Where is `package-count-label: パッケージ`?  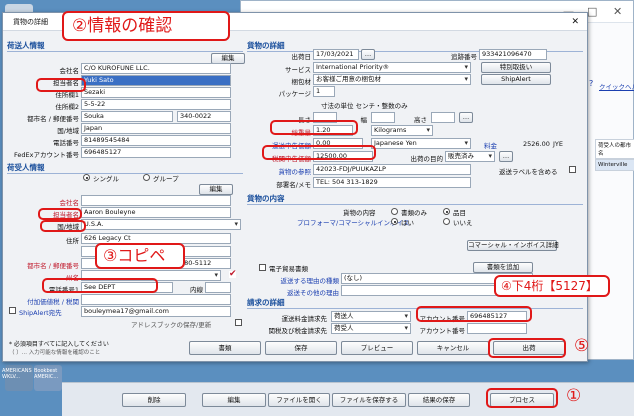 package-count-label: パッケージ is located at coordinates (294, 94).